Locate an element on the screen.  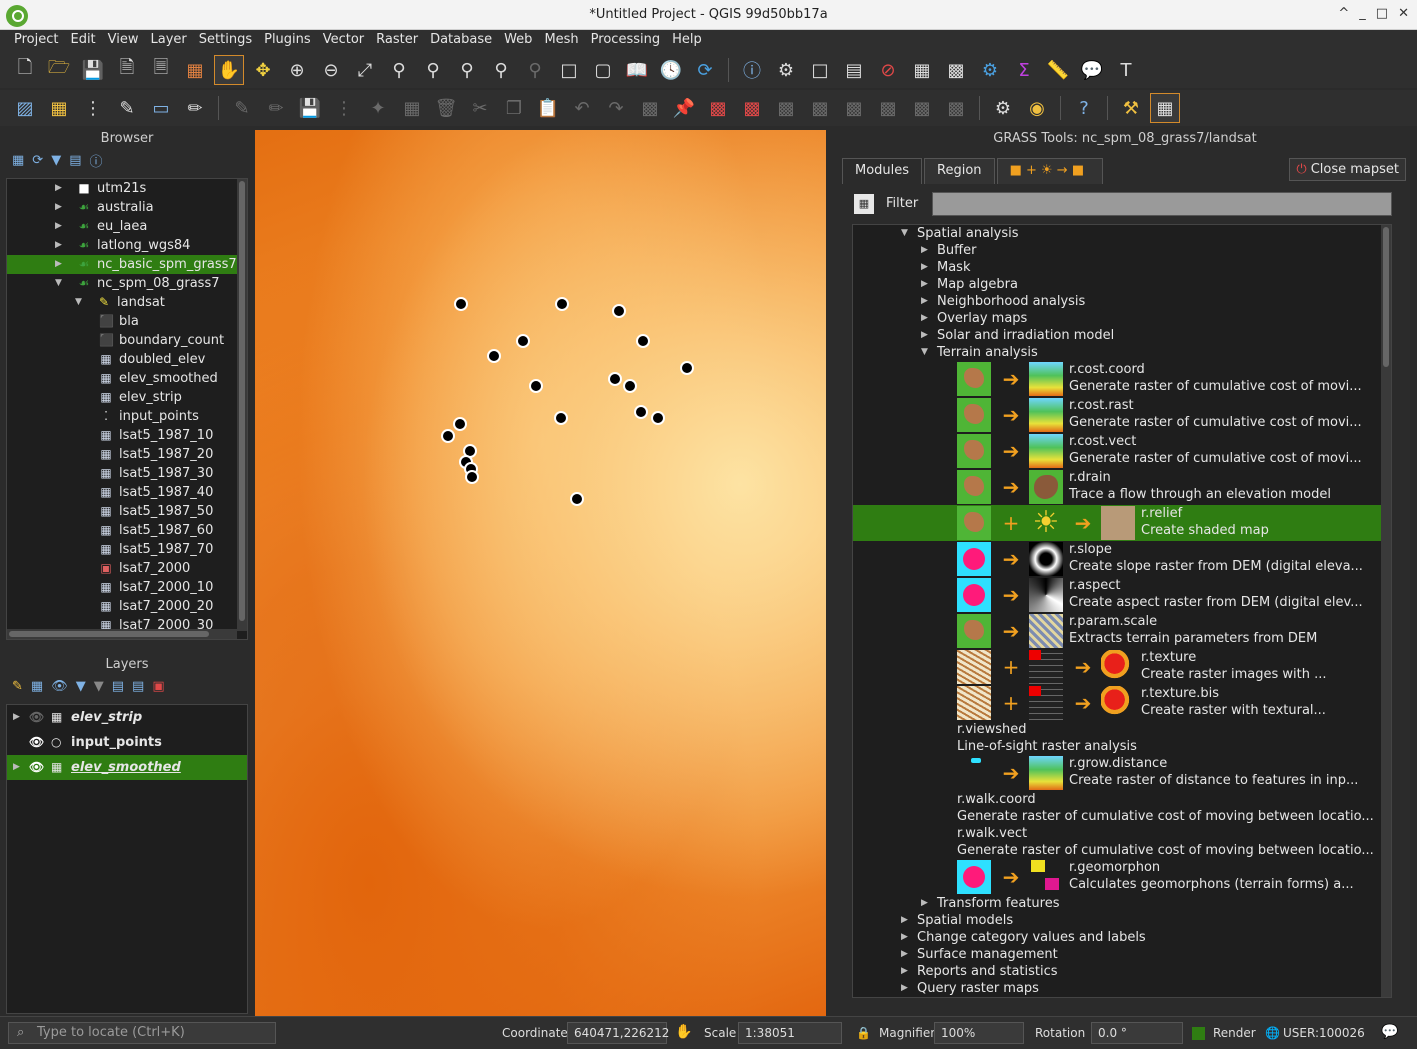
new-map-view-icon: □ is located at coordinates (569, 70).